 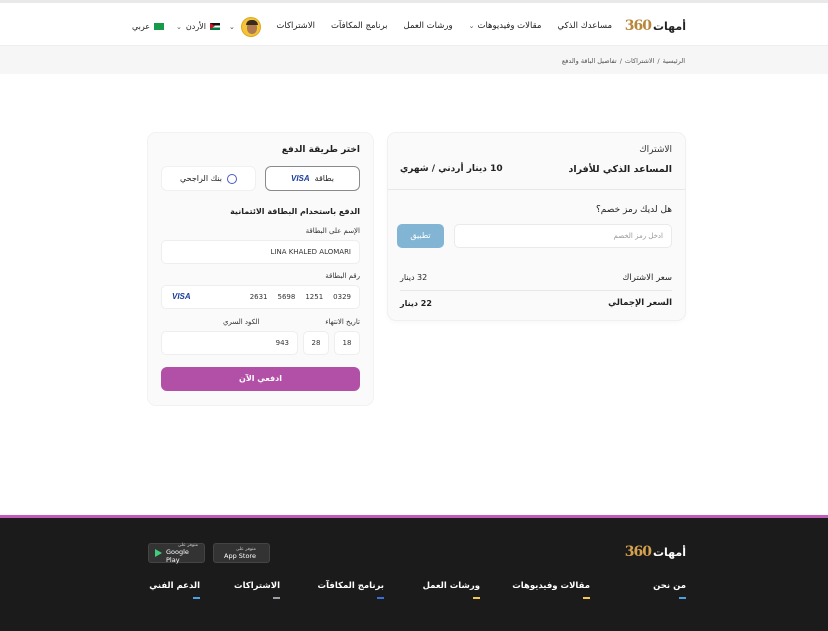 I want to click on expiry-year-input: 28, so click(x=316, y=343).